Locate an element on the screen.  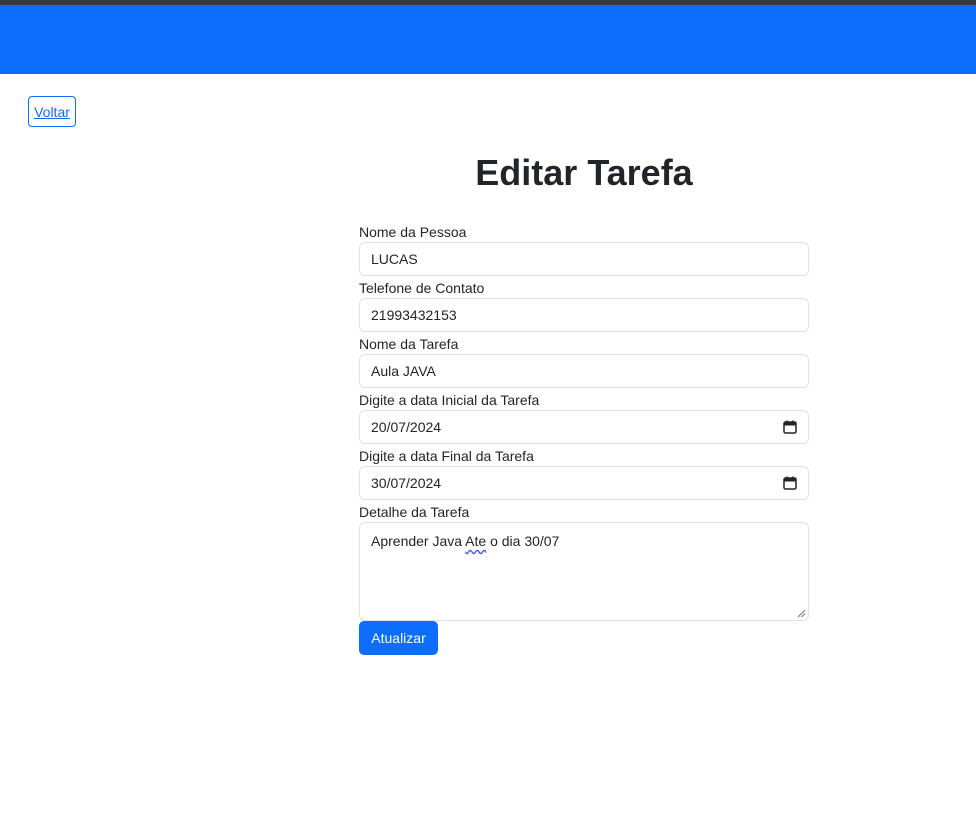
end-date-label: Digite a data Final da Tarefa is located at coordinates (446, 456).